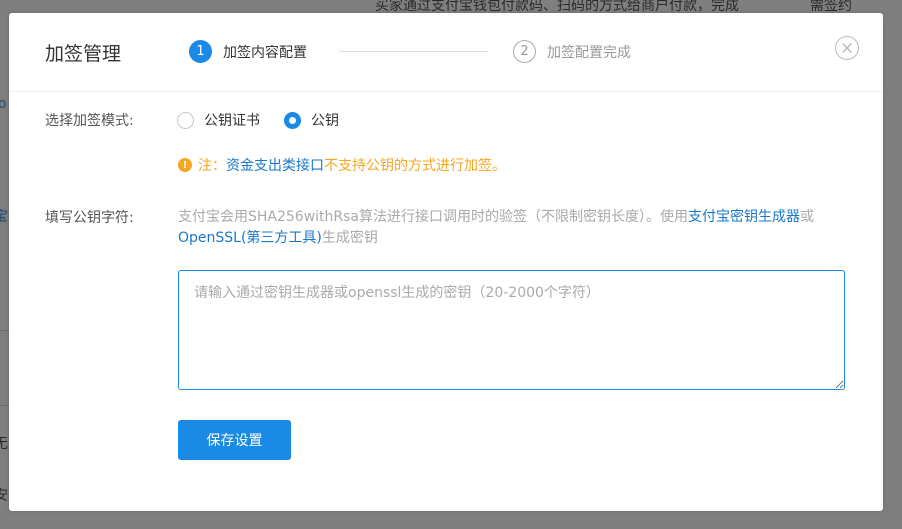  Describe the element at coordinates (4, 217) in the screenshot. I see `background-fragment: 宝` at that location.